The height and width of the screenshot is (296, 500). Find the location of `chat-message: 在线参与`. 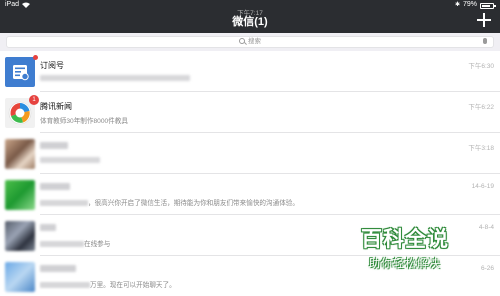

chat-message: 在线参与 is located at coordinates (75, 243).